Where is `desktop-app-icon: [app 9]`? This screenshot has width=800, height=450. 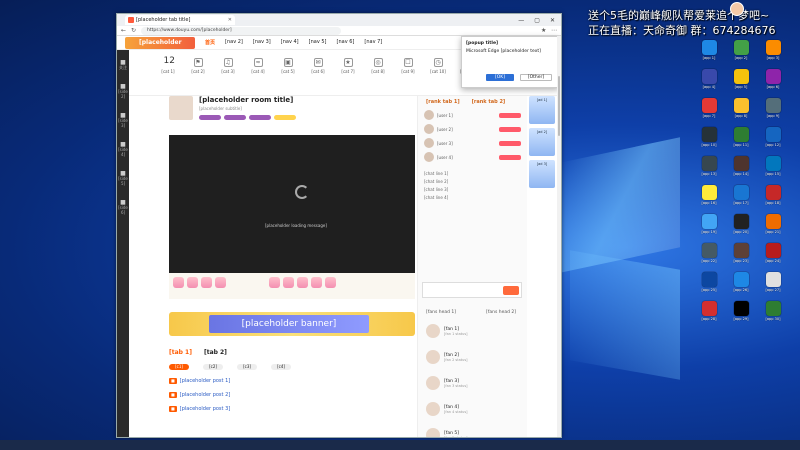
desktop-app-icon: [app 9] is located at coordinates (773, 111).